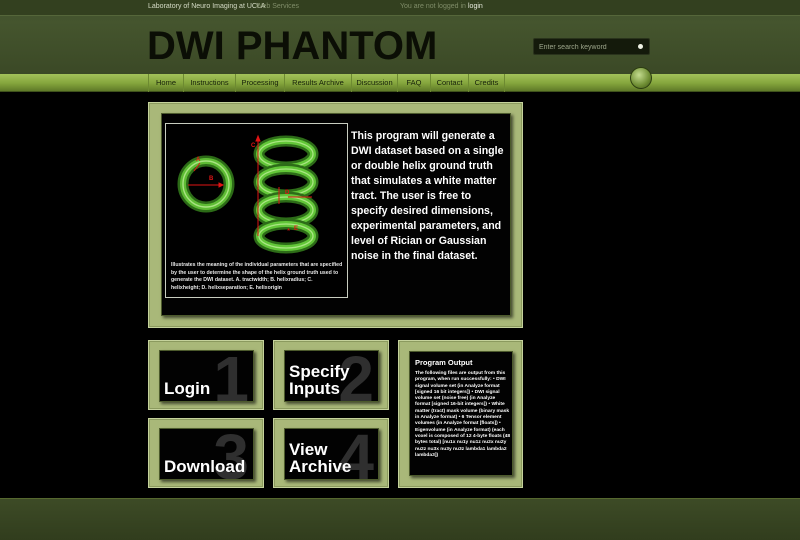  Describe the element at coordinates (317, 83) in the screenshot. I see `nav-results-archive: Results Archive` at that location.